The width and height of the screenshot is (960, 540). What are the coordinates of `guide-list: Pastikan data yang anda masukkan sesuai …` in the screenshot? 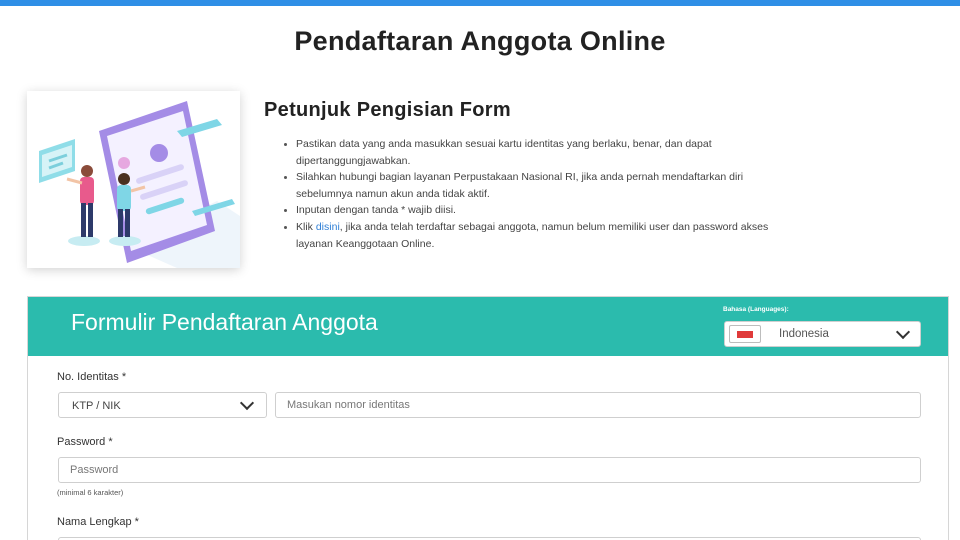 It's located at (524, 194).